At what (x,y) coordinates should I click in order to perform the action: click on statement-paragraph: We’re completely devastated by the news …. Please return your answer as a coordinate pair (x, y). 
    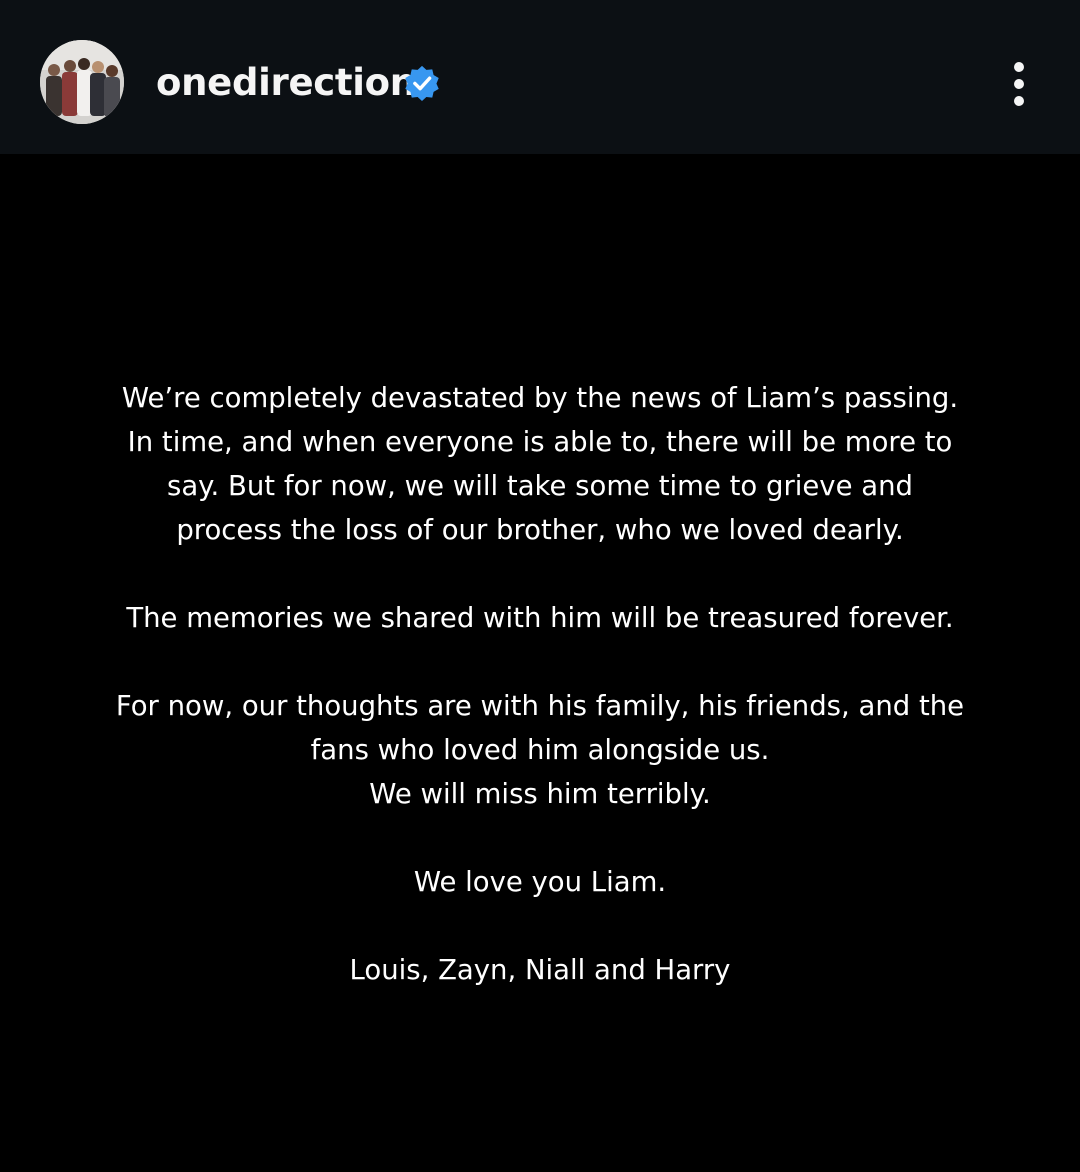
    Looking at the image, I should click on (540, 464).